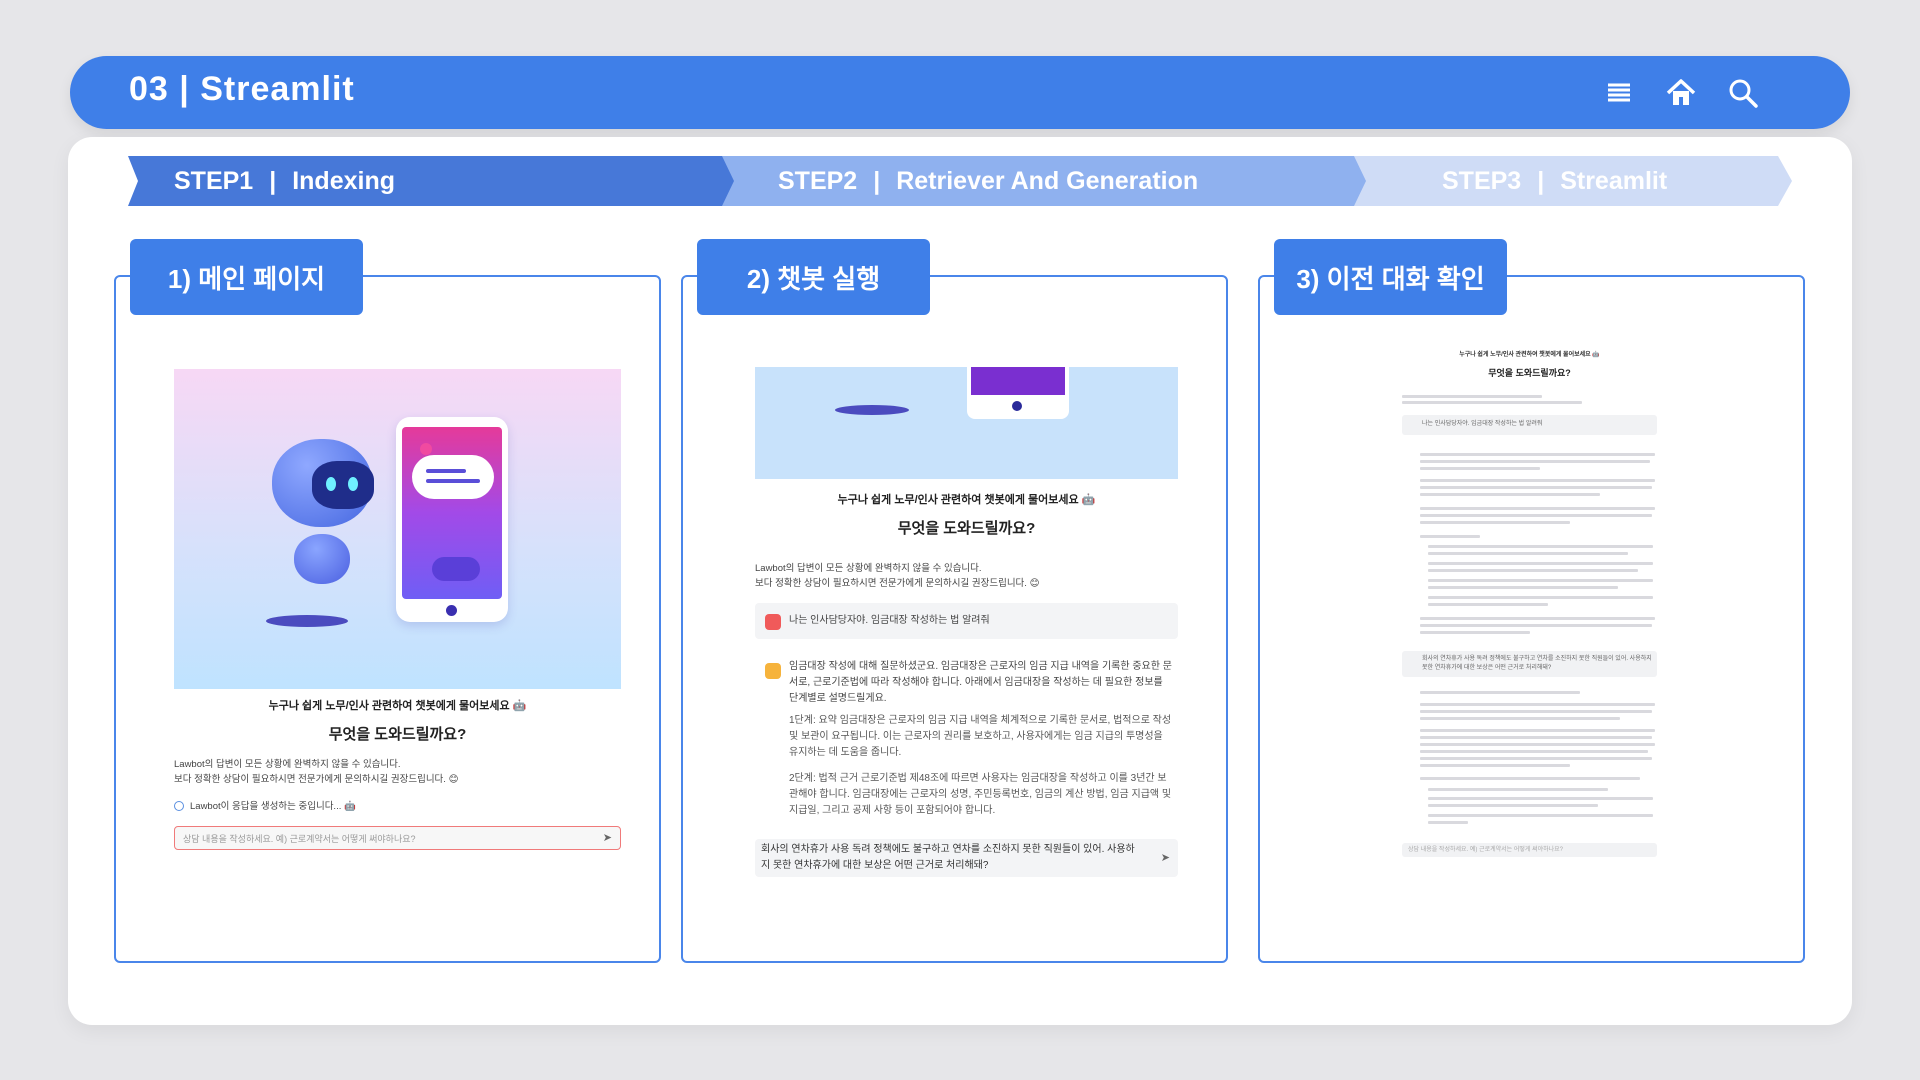  I want to click on step-1: STEP1 | Indexing, so click(434, 181).